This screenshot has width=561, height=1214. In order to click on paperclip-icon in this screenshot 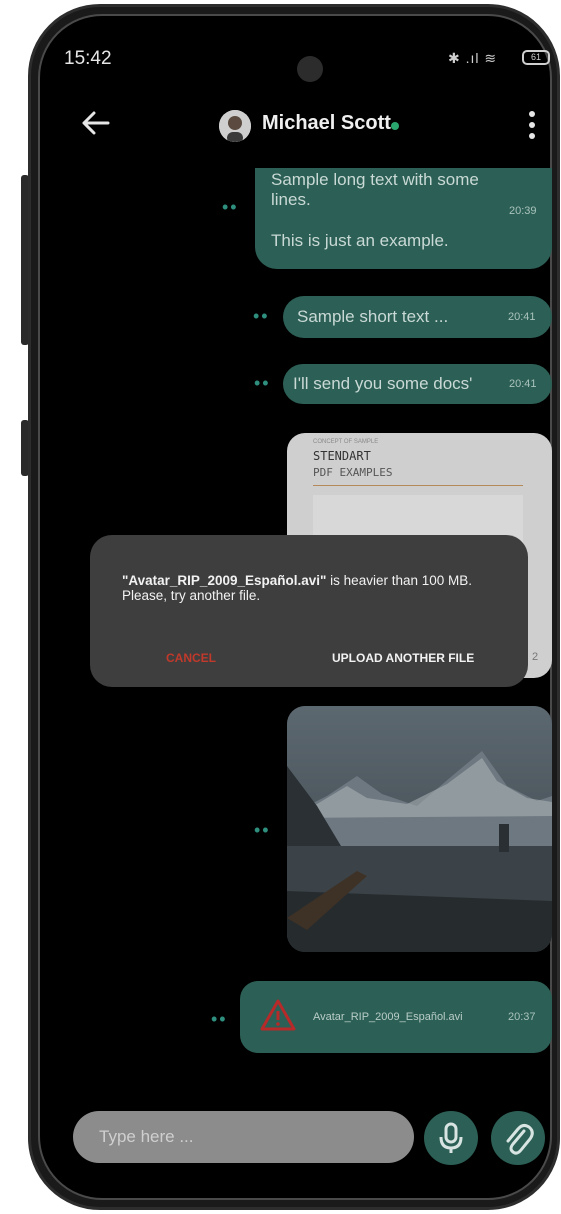, I will do `click(520, 1139)`.